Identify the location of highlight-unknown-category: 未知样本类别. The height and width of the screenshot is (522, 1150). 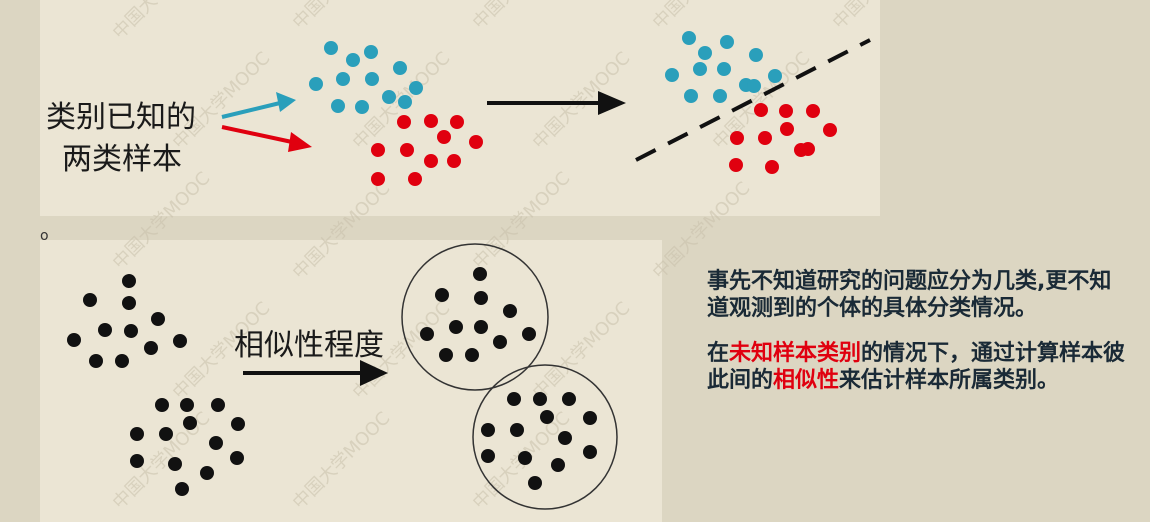
(795, 353).